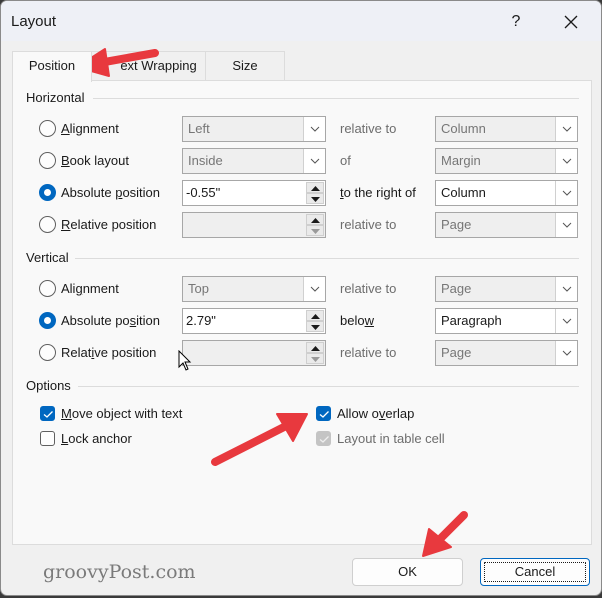 This screenshot has height=598, width=602. I want to click on h-relative-position-input, so click(254, 225).